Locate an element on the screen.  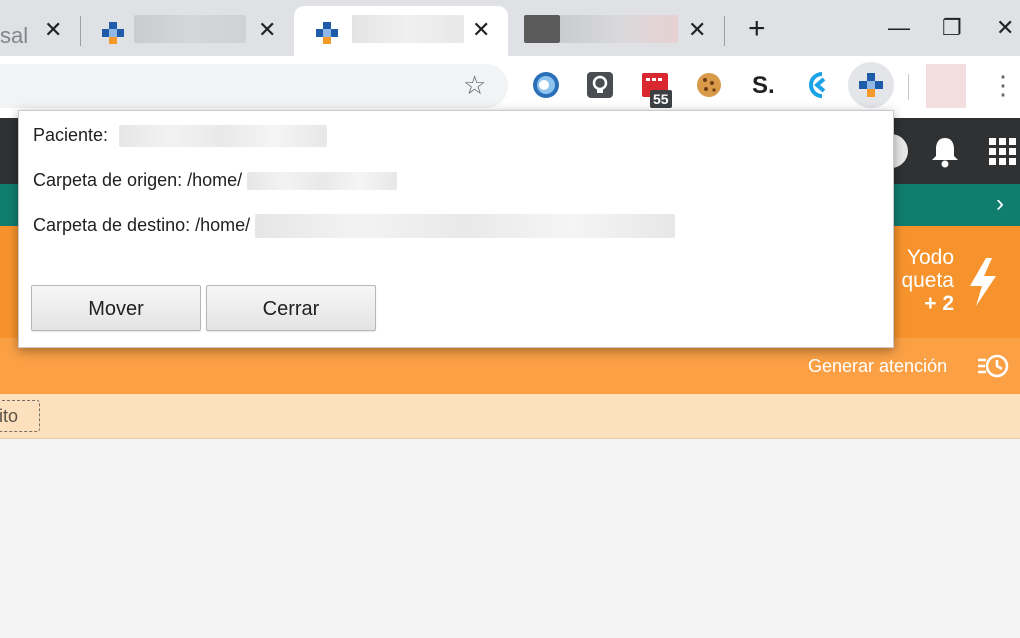
address-bar: ☆ is located at coordinates (254, 86).